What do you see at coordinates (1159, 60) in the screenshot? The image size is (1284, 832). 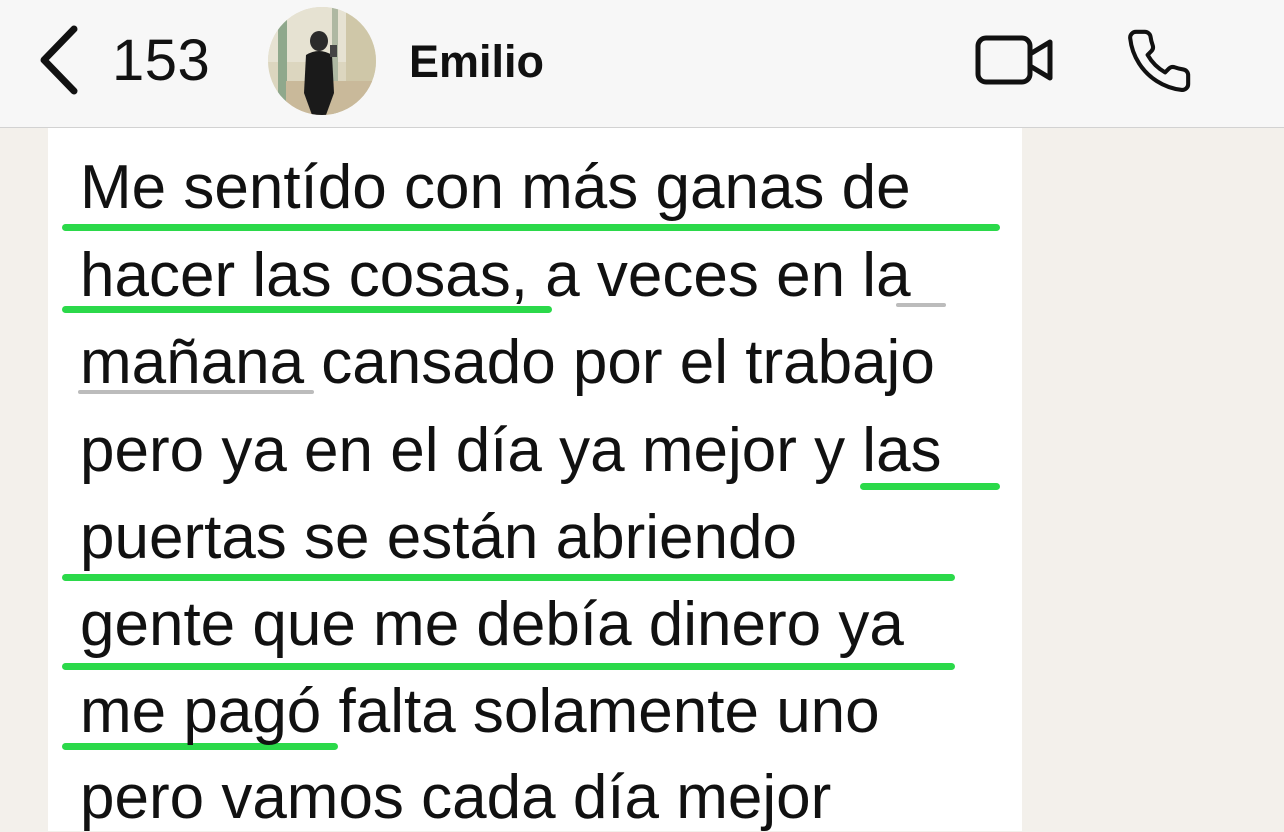 I see `phone-icon` at bounding box center [1159, 60].